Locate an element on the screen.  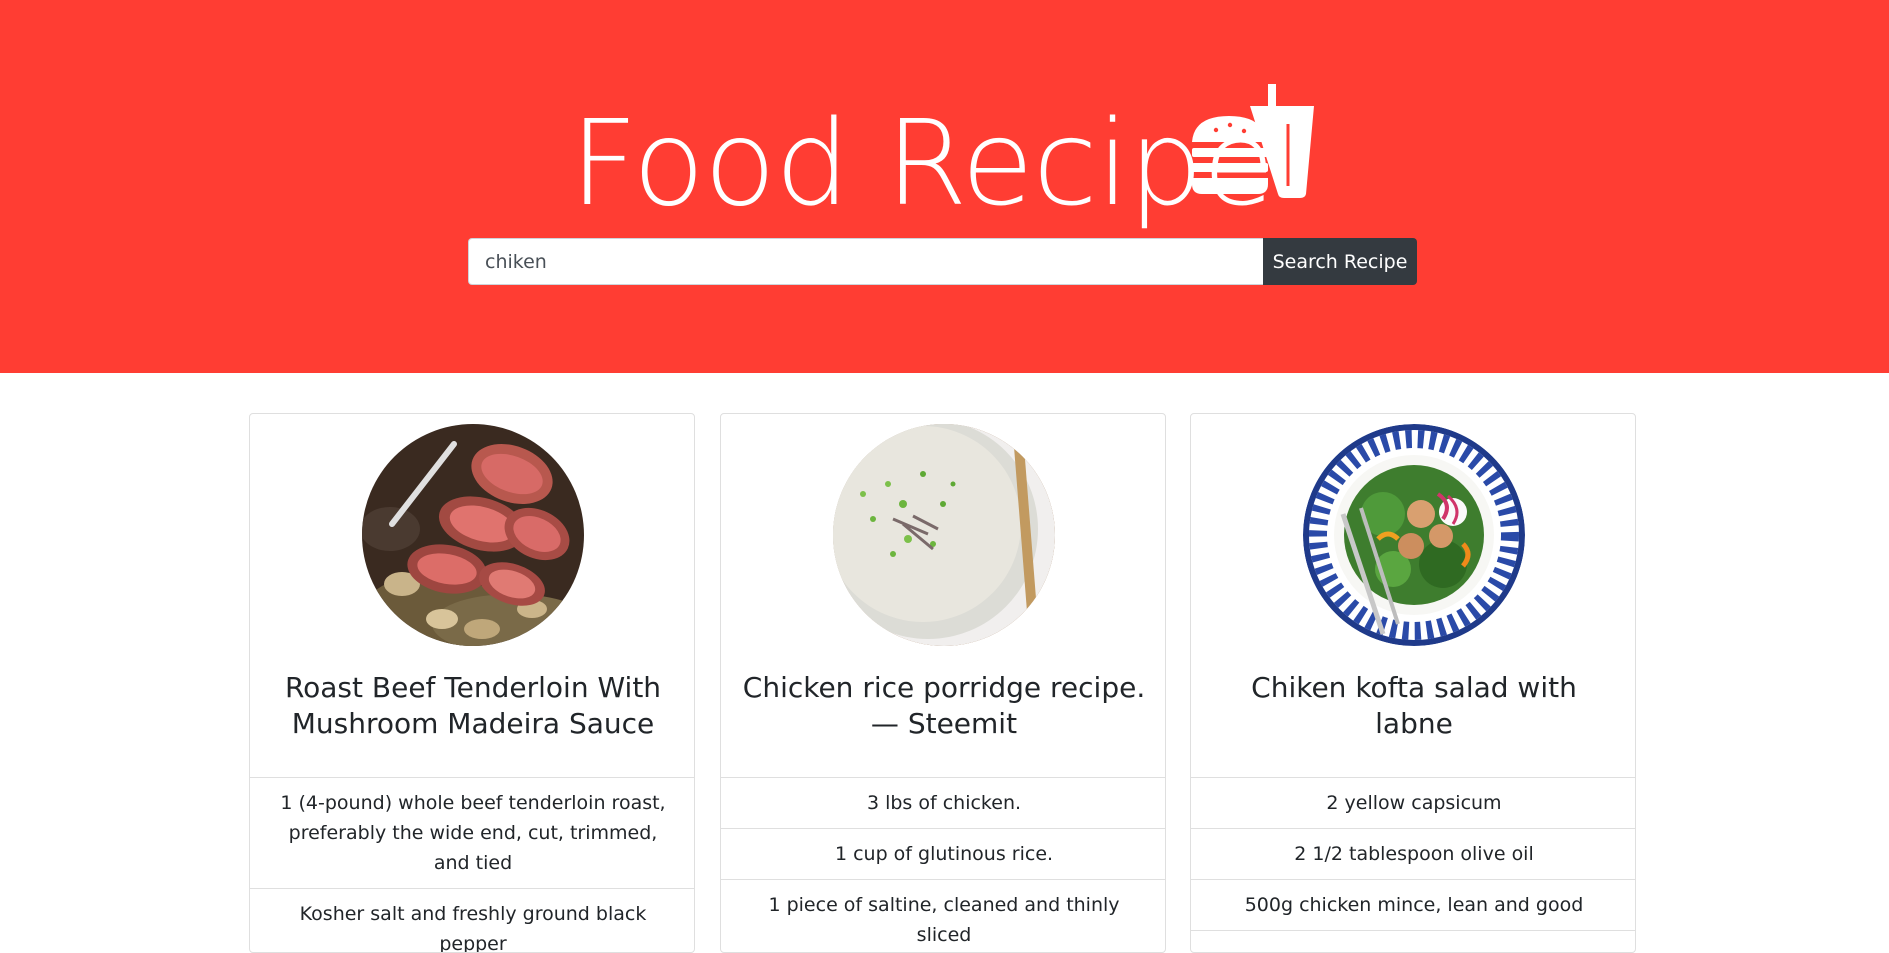
search-form: Search Recipe is located at coordinates (942, 261).